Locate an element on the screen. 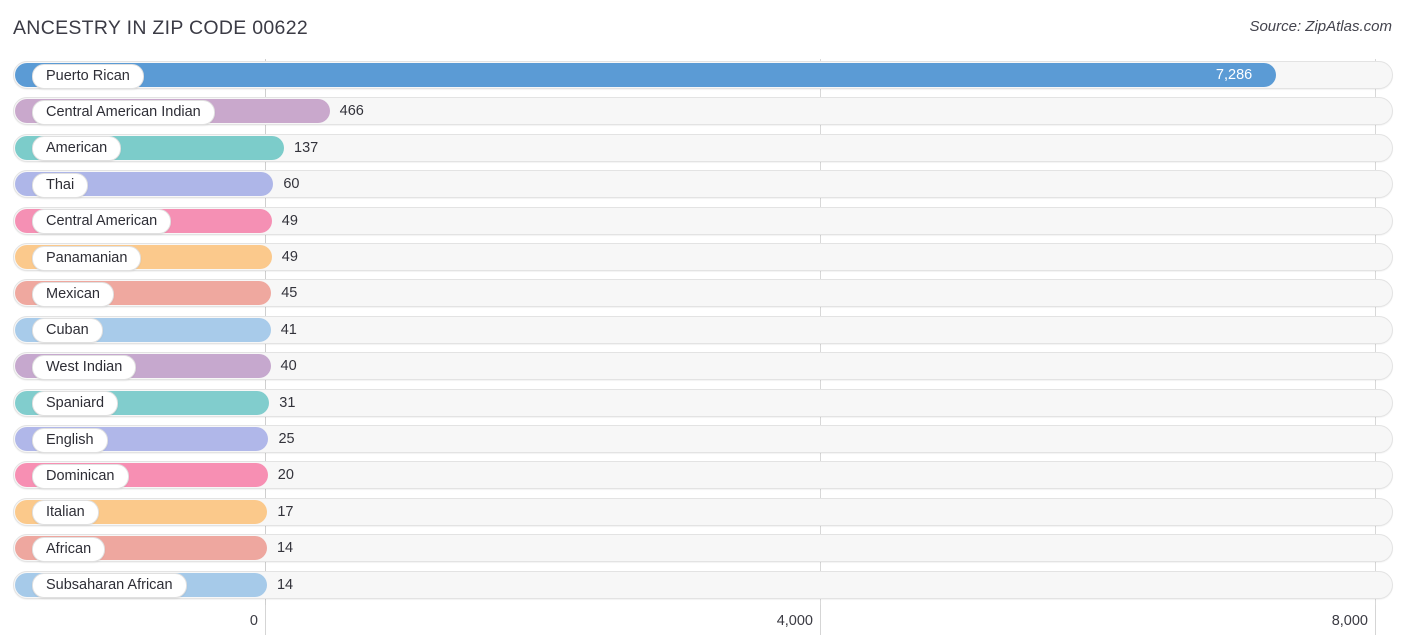  bar-category-label: West Indian is located at coordinates (84, 367).